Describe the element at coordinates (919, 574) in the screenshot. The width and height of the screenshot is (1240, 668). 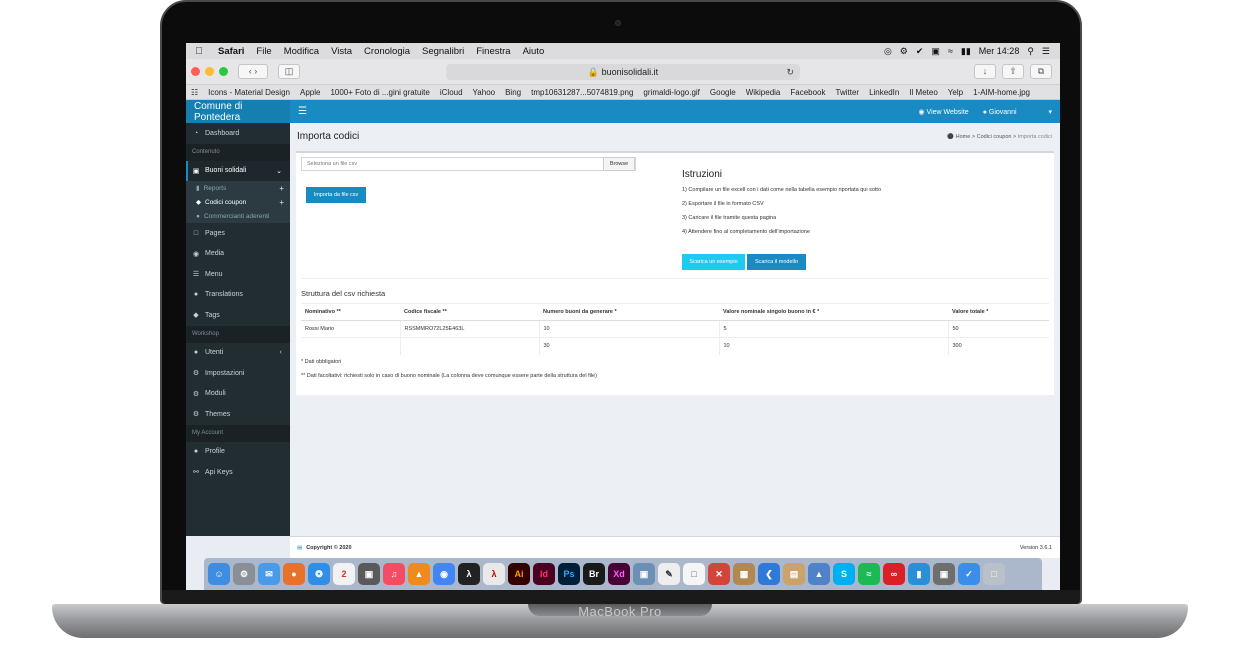
I see `charts-icon: ▮` at that location.